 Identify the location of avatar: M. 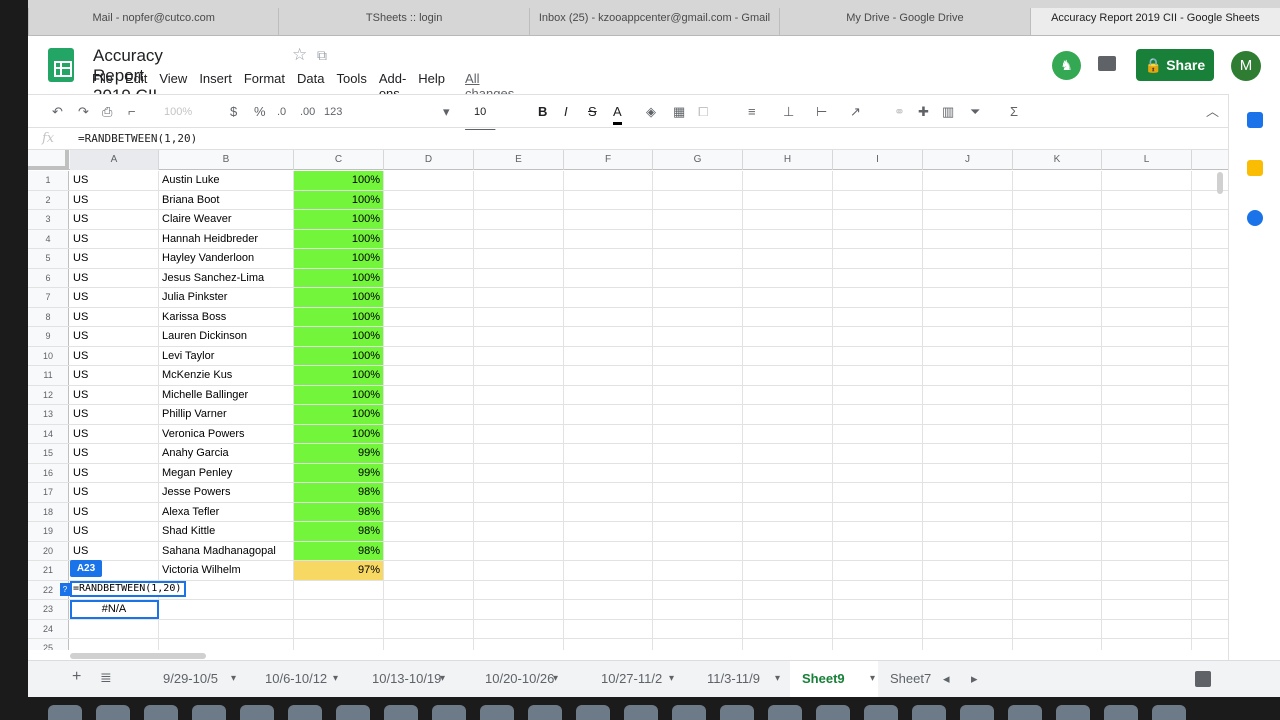
(1246, 66).